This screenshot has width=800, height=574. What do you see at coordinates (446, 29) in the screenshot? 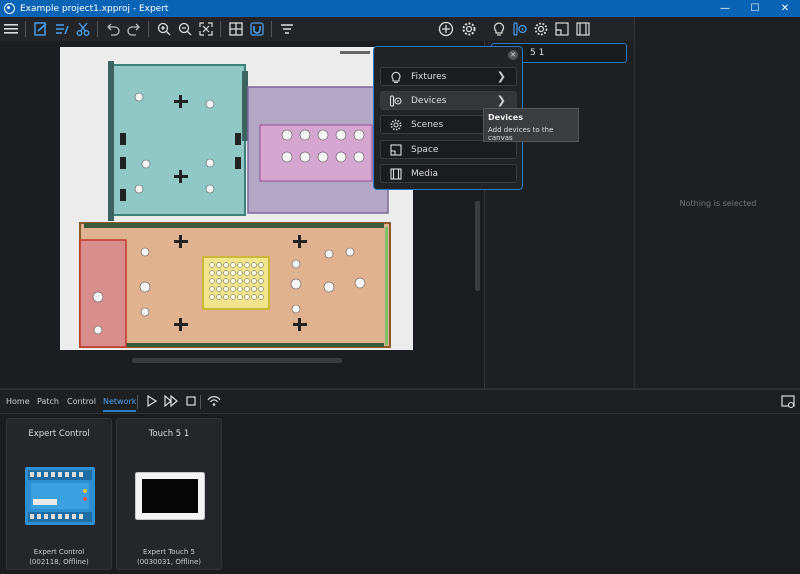
I see `add-circle-icon` at bounding box center [446, 29].